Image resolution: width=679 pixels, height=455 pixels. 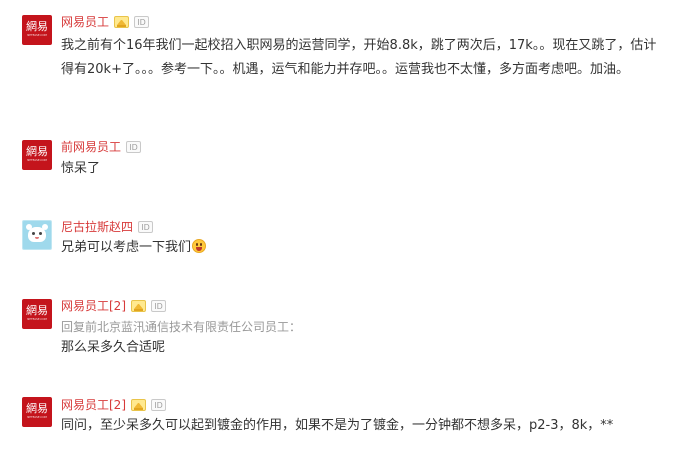 What do you see at coordinates (97, 227) in the screenshot?
I see `username-link: 尼古拉斯赵四` at bounding box center [97, 227].